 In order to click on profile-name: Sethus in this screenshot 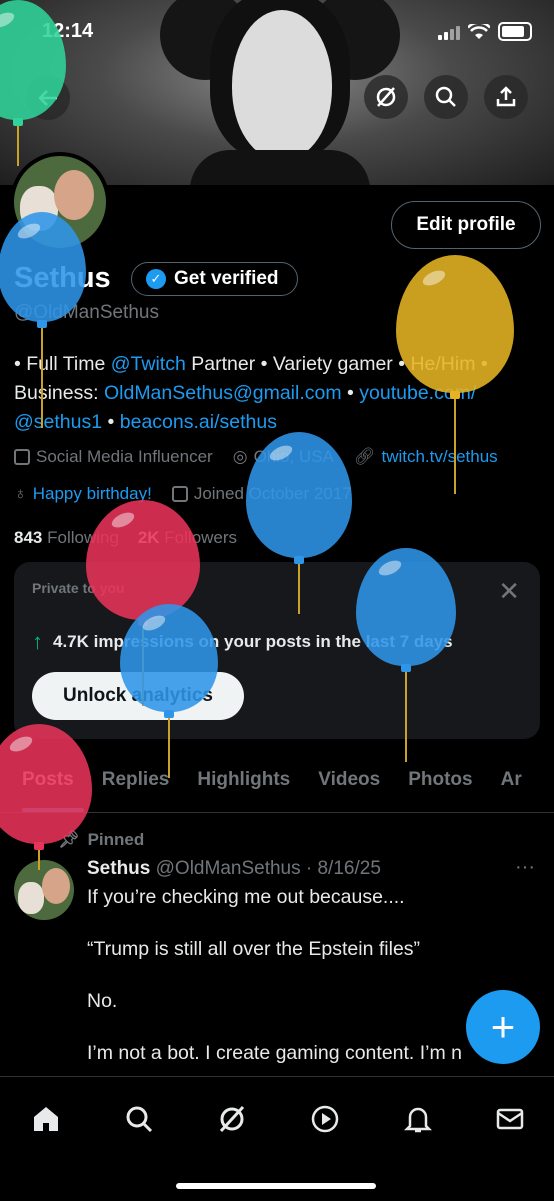, I will do `click(62, 278)`.